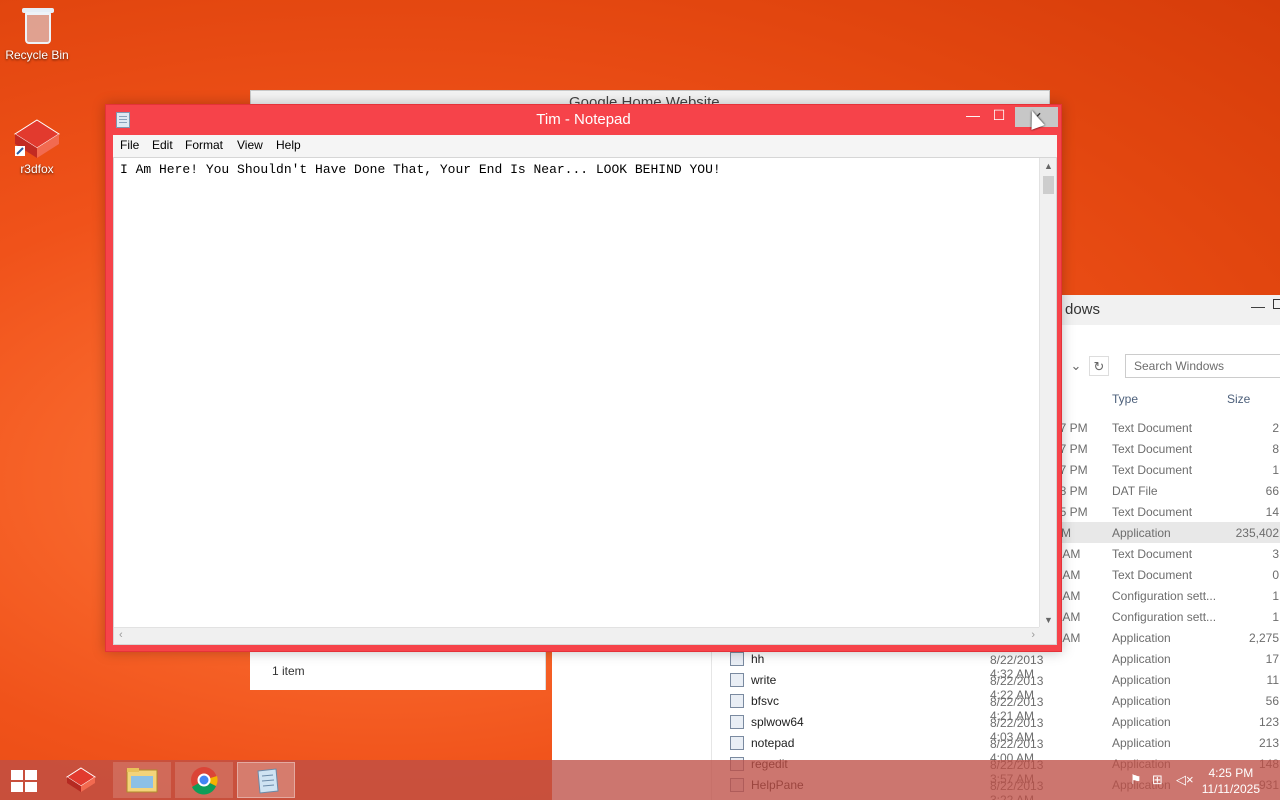 The image size is (1280, 800). Describe the element at coordinates (1165, 553) in the screenshot. I see `file-row: 7 AM Text Document 3` at that location.